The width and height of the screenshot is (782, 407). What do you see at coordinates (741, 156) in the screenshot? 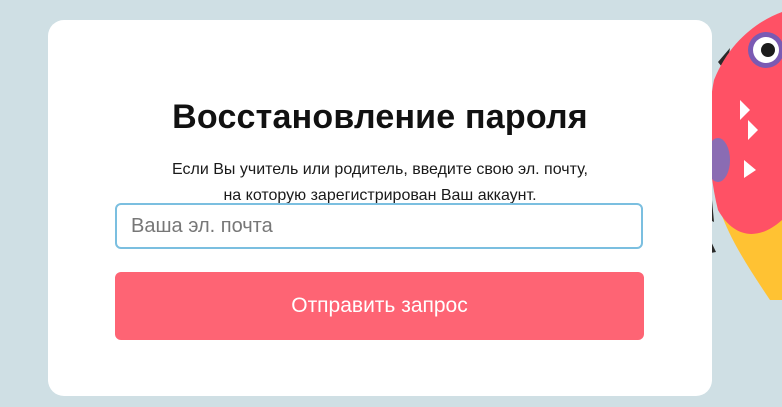
I see `monster-mascot-illustration` at bounding box center [741, 156].